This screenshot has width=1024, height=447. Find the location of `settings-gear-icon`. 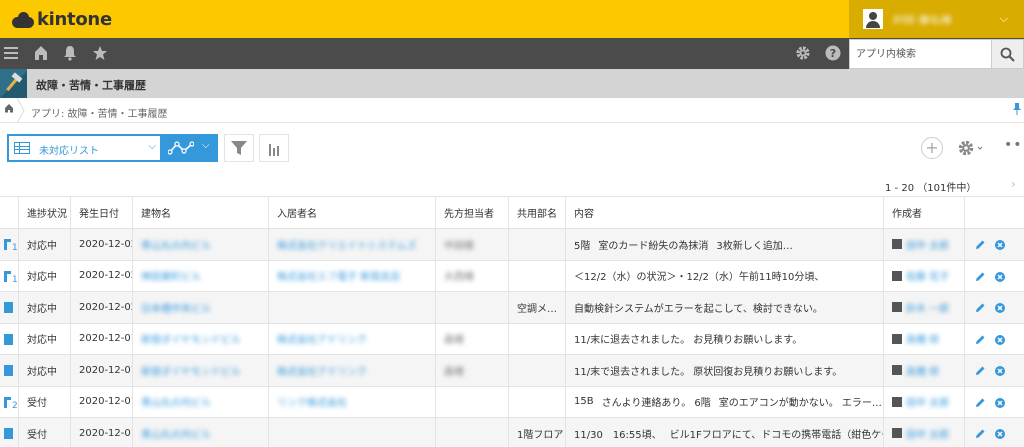

settings-gear-icon is located at coordinates (803, 54).